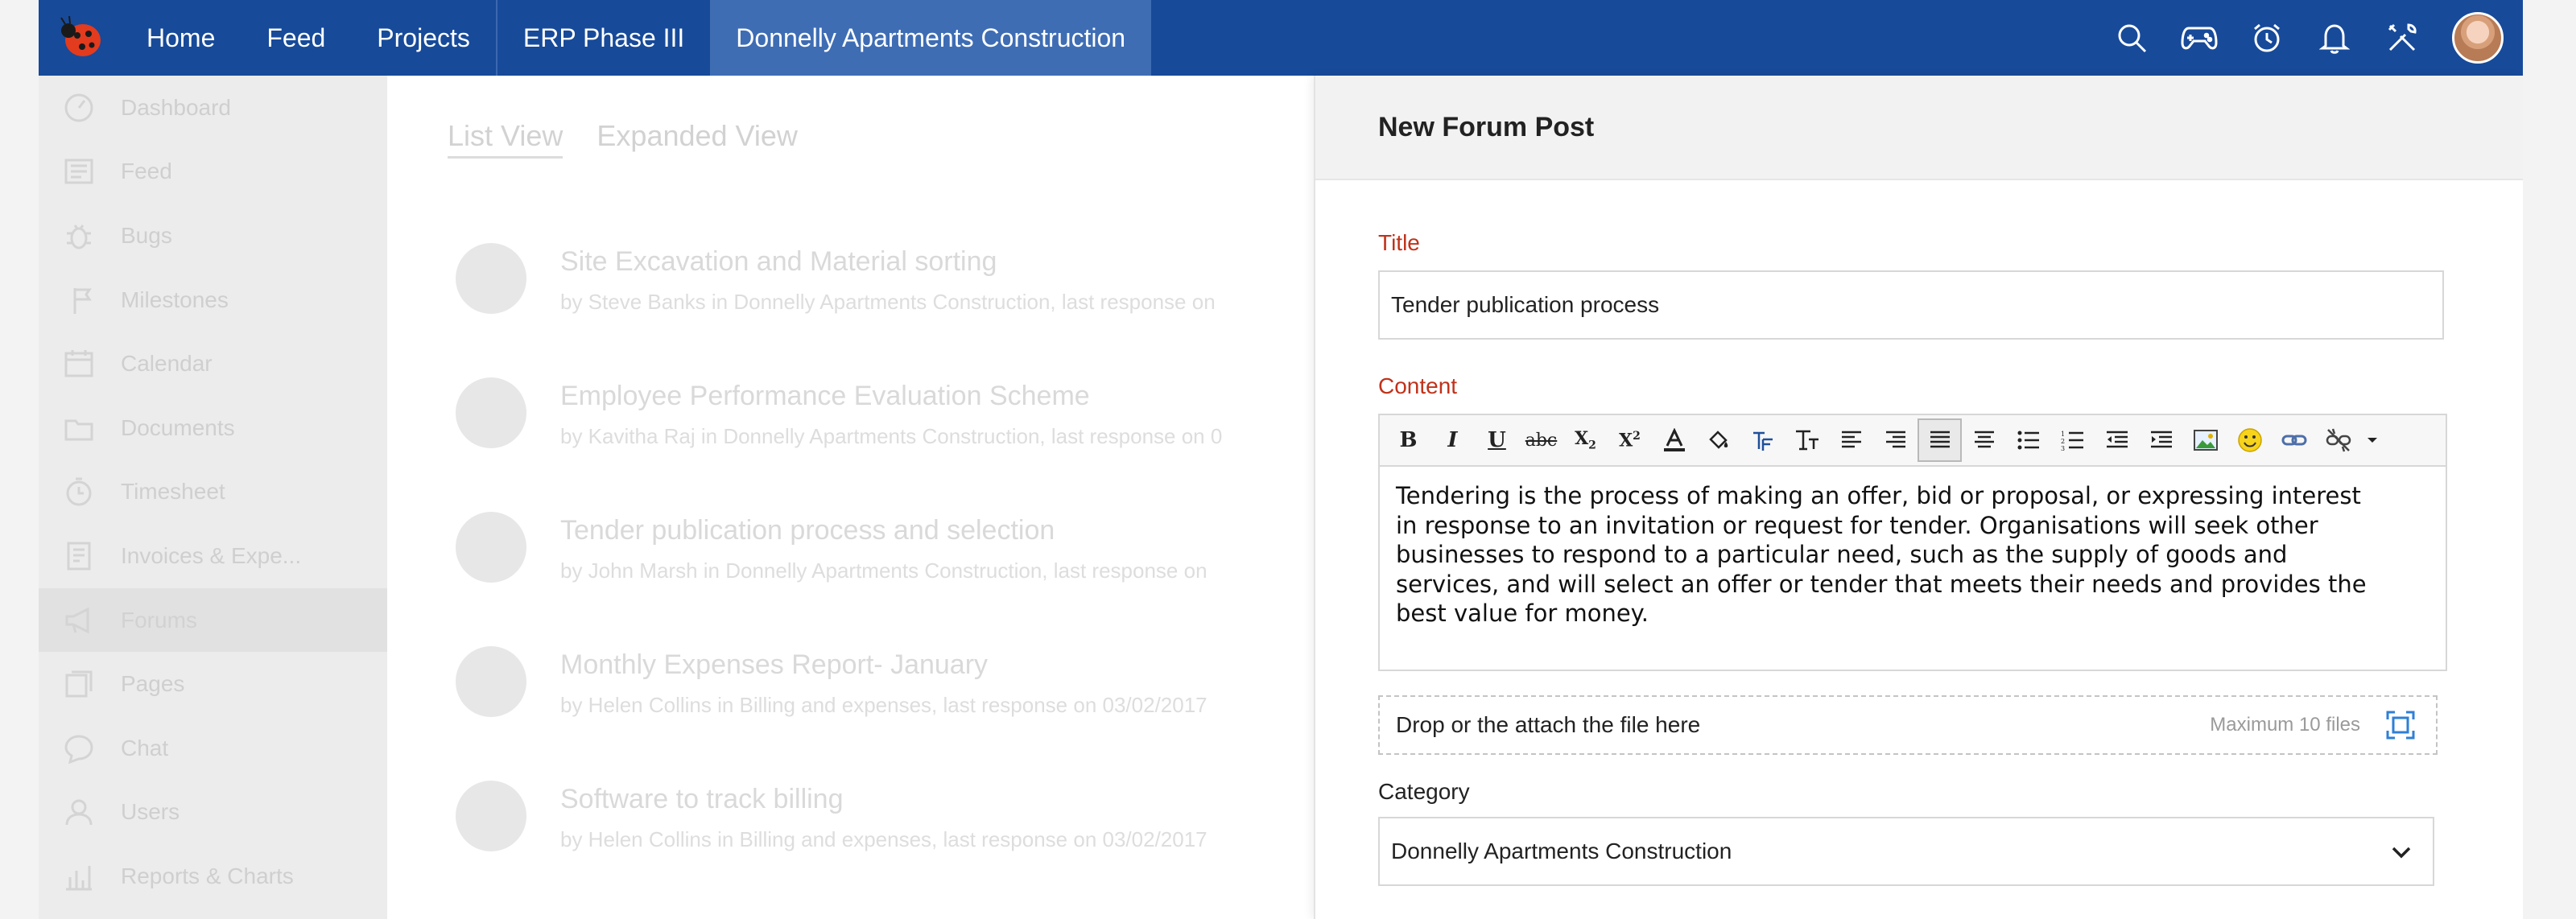  Describe the element at coordinates (2372, 440) in the screenshot. I see `more-options-caret-icon` at that location.